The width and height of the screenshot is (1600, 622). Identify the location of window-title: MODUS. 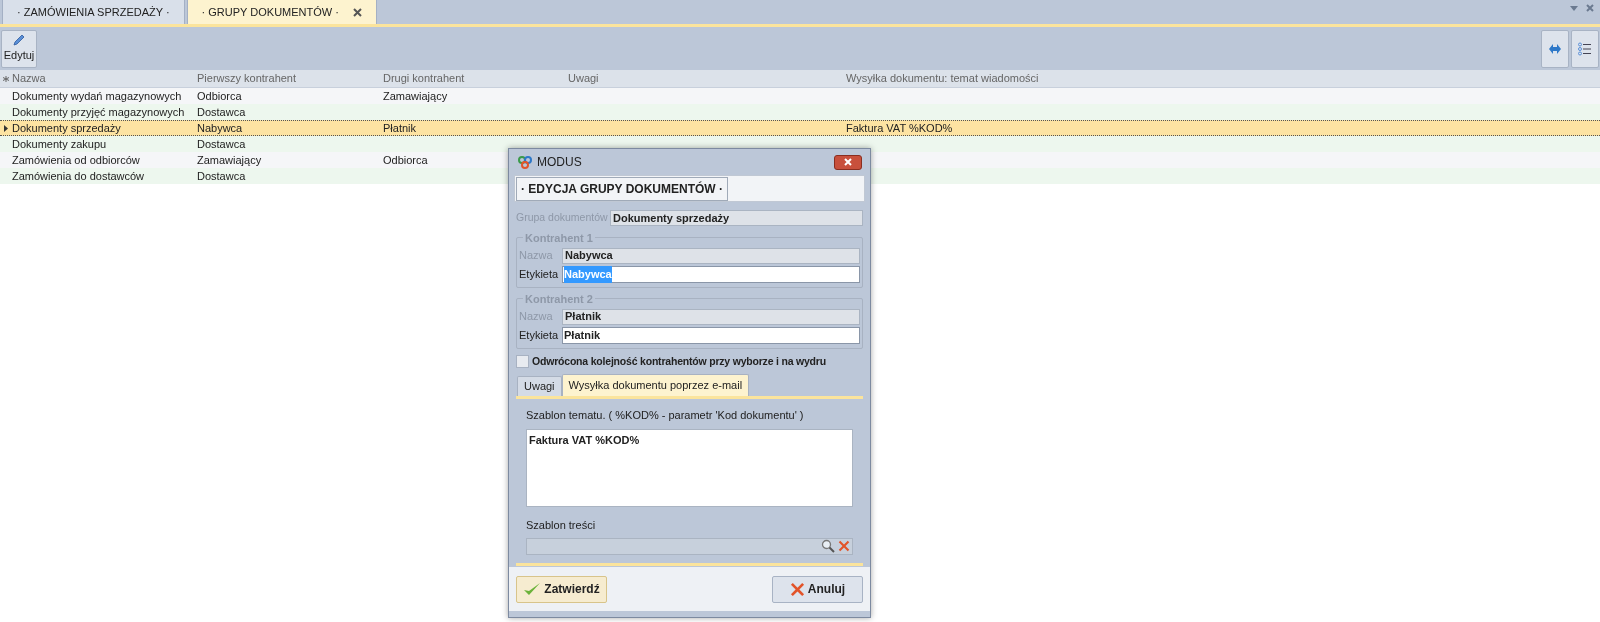
(559, 162).